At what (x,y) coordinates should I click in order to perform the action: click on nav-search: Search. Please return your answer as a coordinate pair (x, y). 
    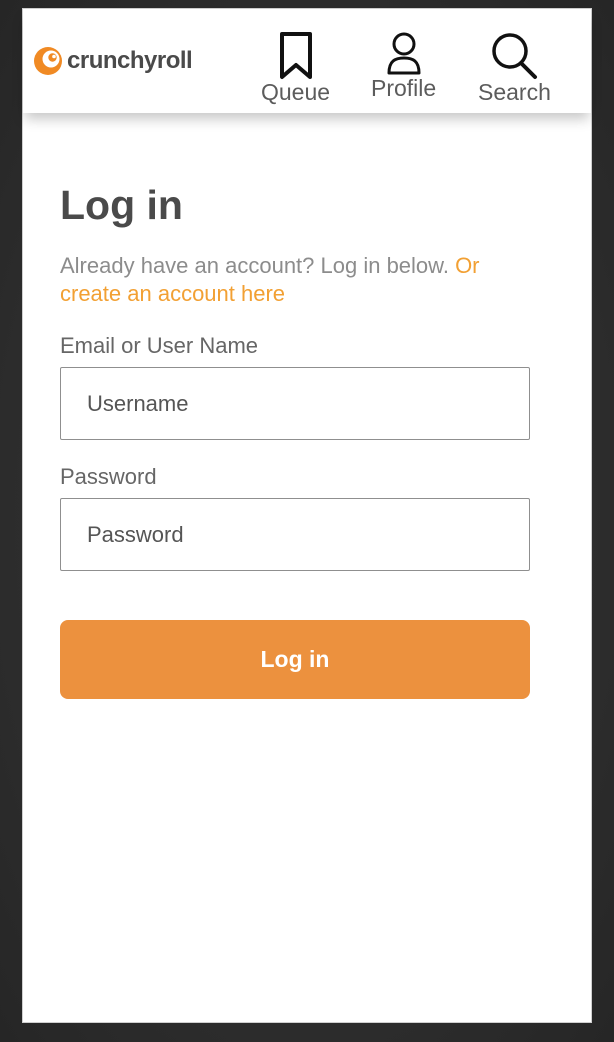
    Looking at the image, I should click on (514, 67).